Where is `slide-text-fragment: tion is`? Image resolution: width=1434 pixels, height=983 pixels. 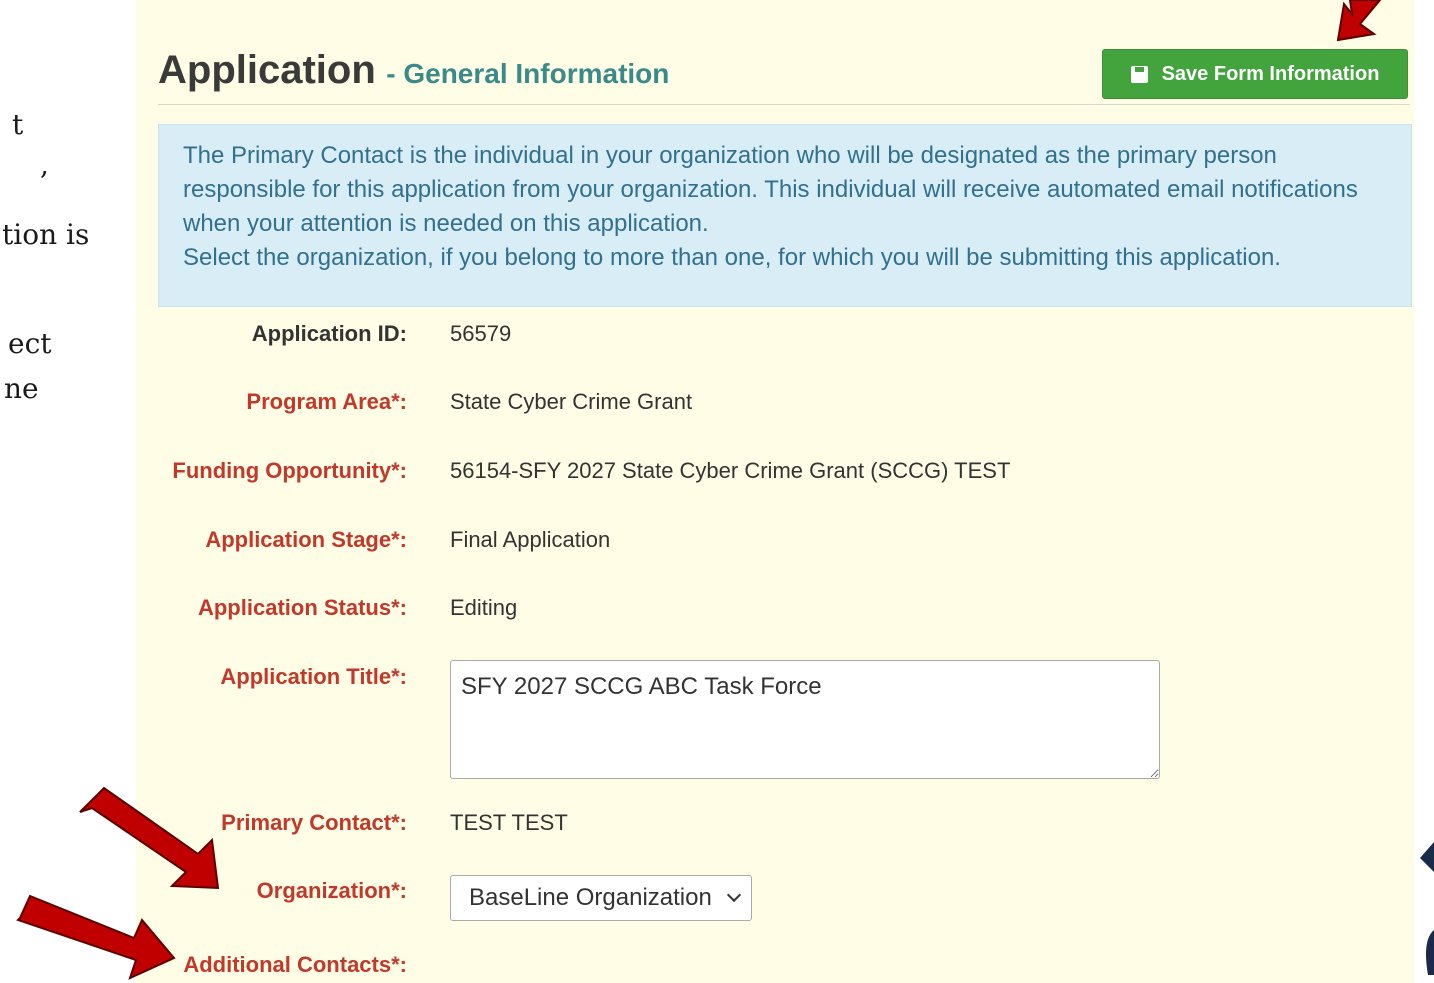
slide-text-fragment: tion is is located at coordinates (46, 234).